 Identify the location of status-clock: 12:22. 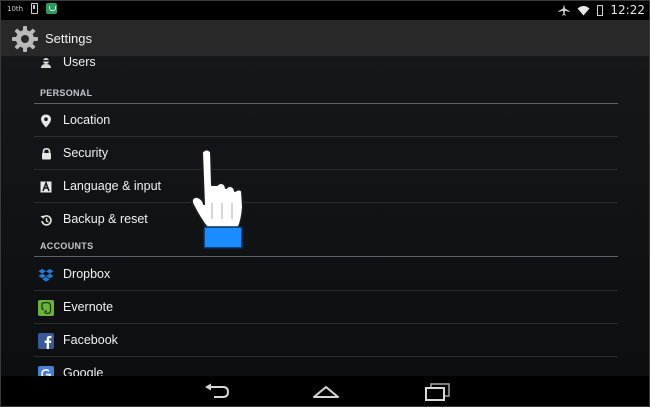
(627, 10).